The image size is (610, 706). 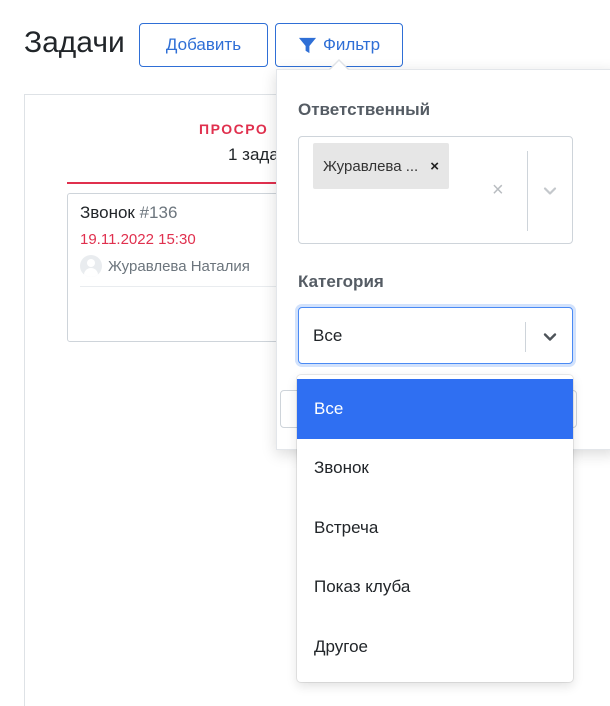 What do you see at coordinates (501, 190) in the screenshot?
I see `clear-selection-icon: ×` at bounding box center [501, 190].